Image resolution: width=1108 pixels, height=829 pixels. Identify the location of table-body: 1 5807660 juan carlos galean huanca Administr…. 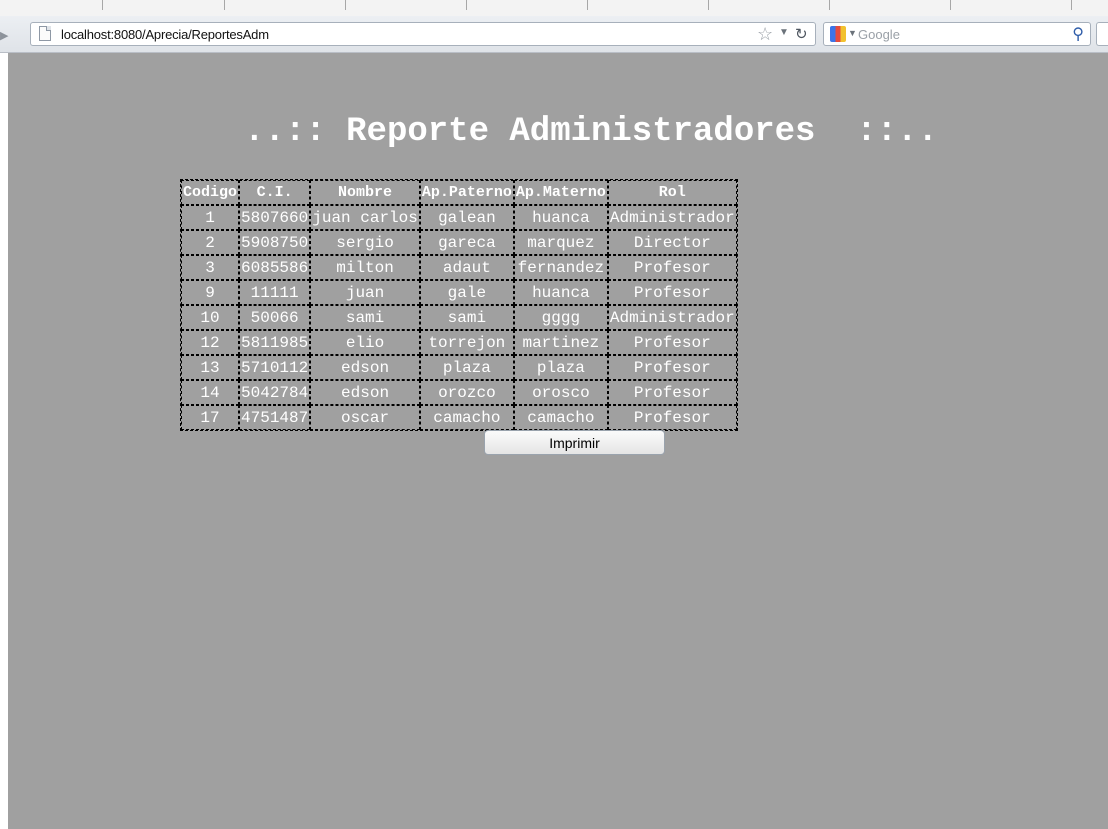
(459, 317).